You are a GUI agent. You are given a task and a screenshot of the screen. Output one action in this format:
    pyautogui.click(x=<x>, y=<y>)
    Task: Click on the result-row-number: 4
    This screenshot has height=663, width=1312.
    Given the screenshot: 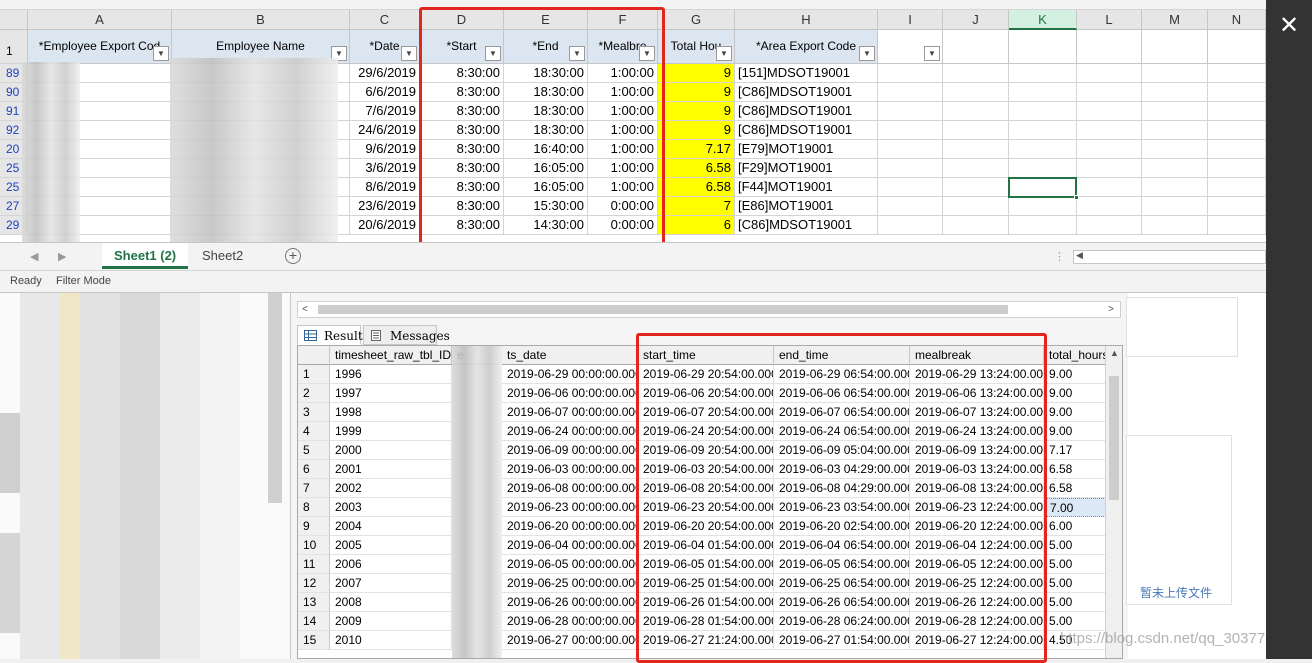 What is the action you would take?
    pyautogui.click(x=314, y=431)
    